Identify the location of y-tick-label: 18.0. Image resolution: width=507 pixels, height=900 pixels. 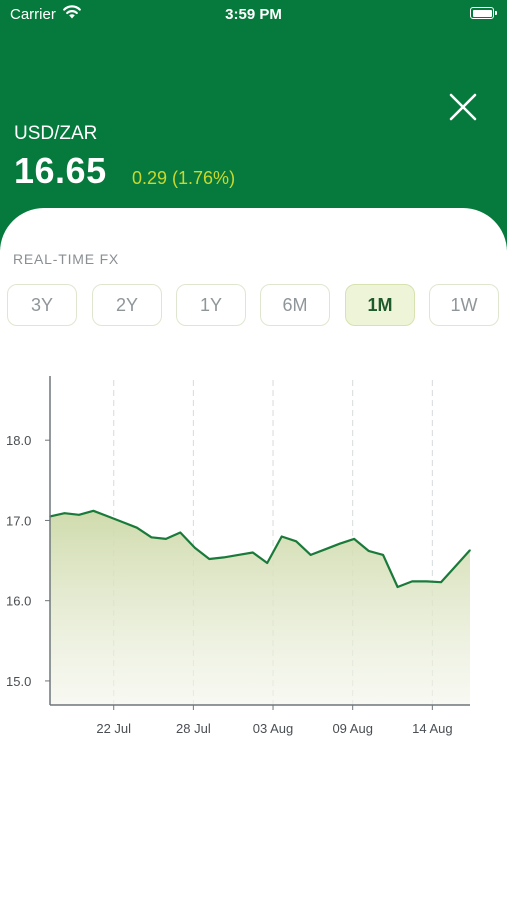
(18, 440).